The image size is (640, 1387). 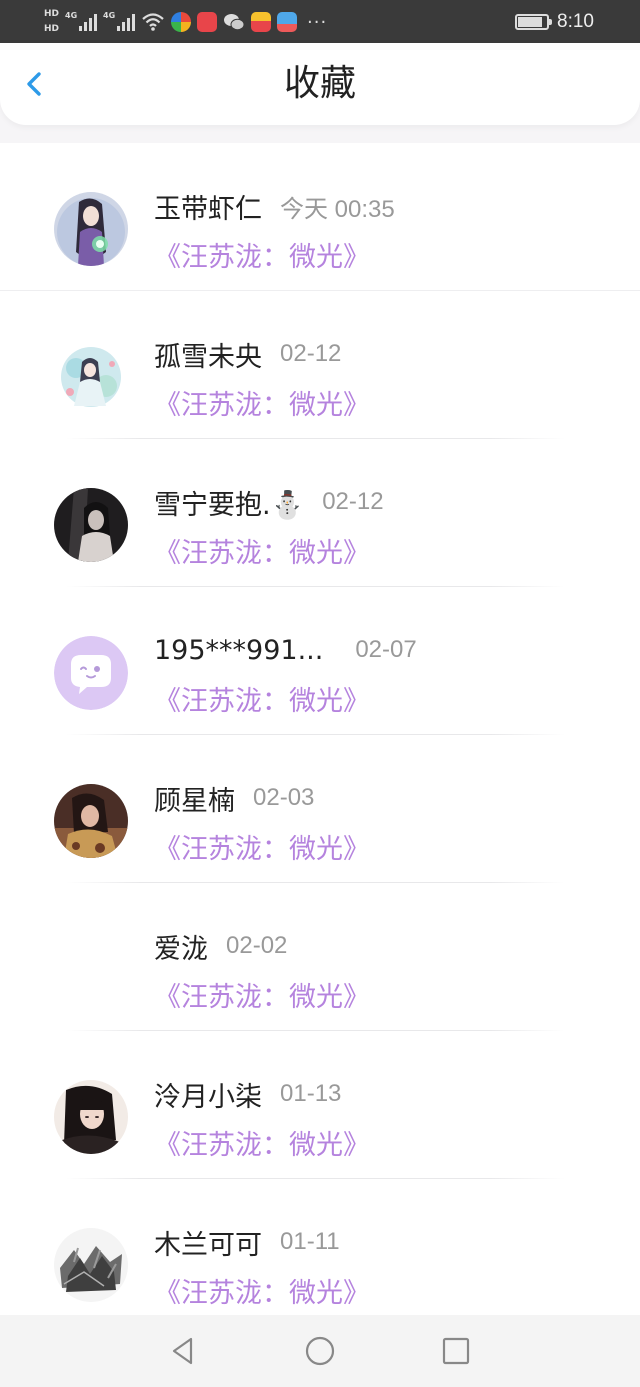 I want to click on wechat-icon, so click(x=234, y=22).